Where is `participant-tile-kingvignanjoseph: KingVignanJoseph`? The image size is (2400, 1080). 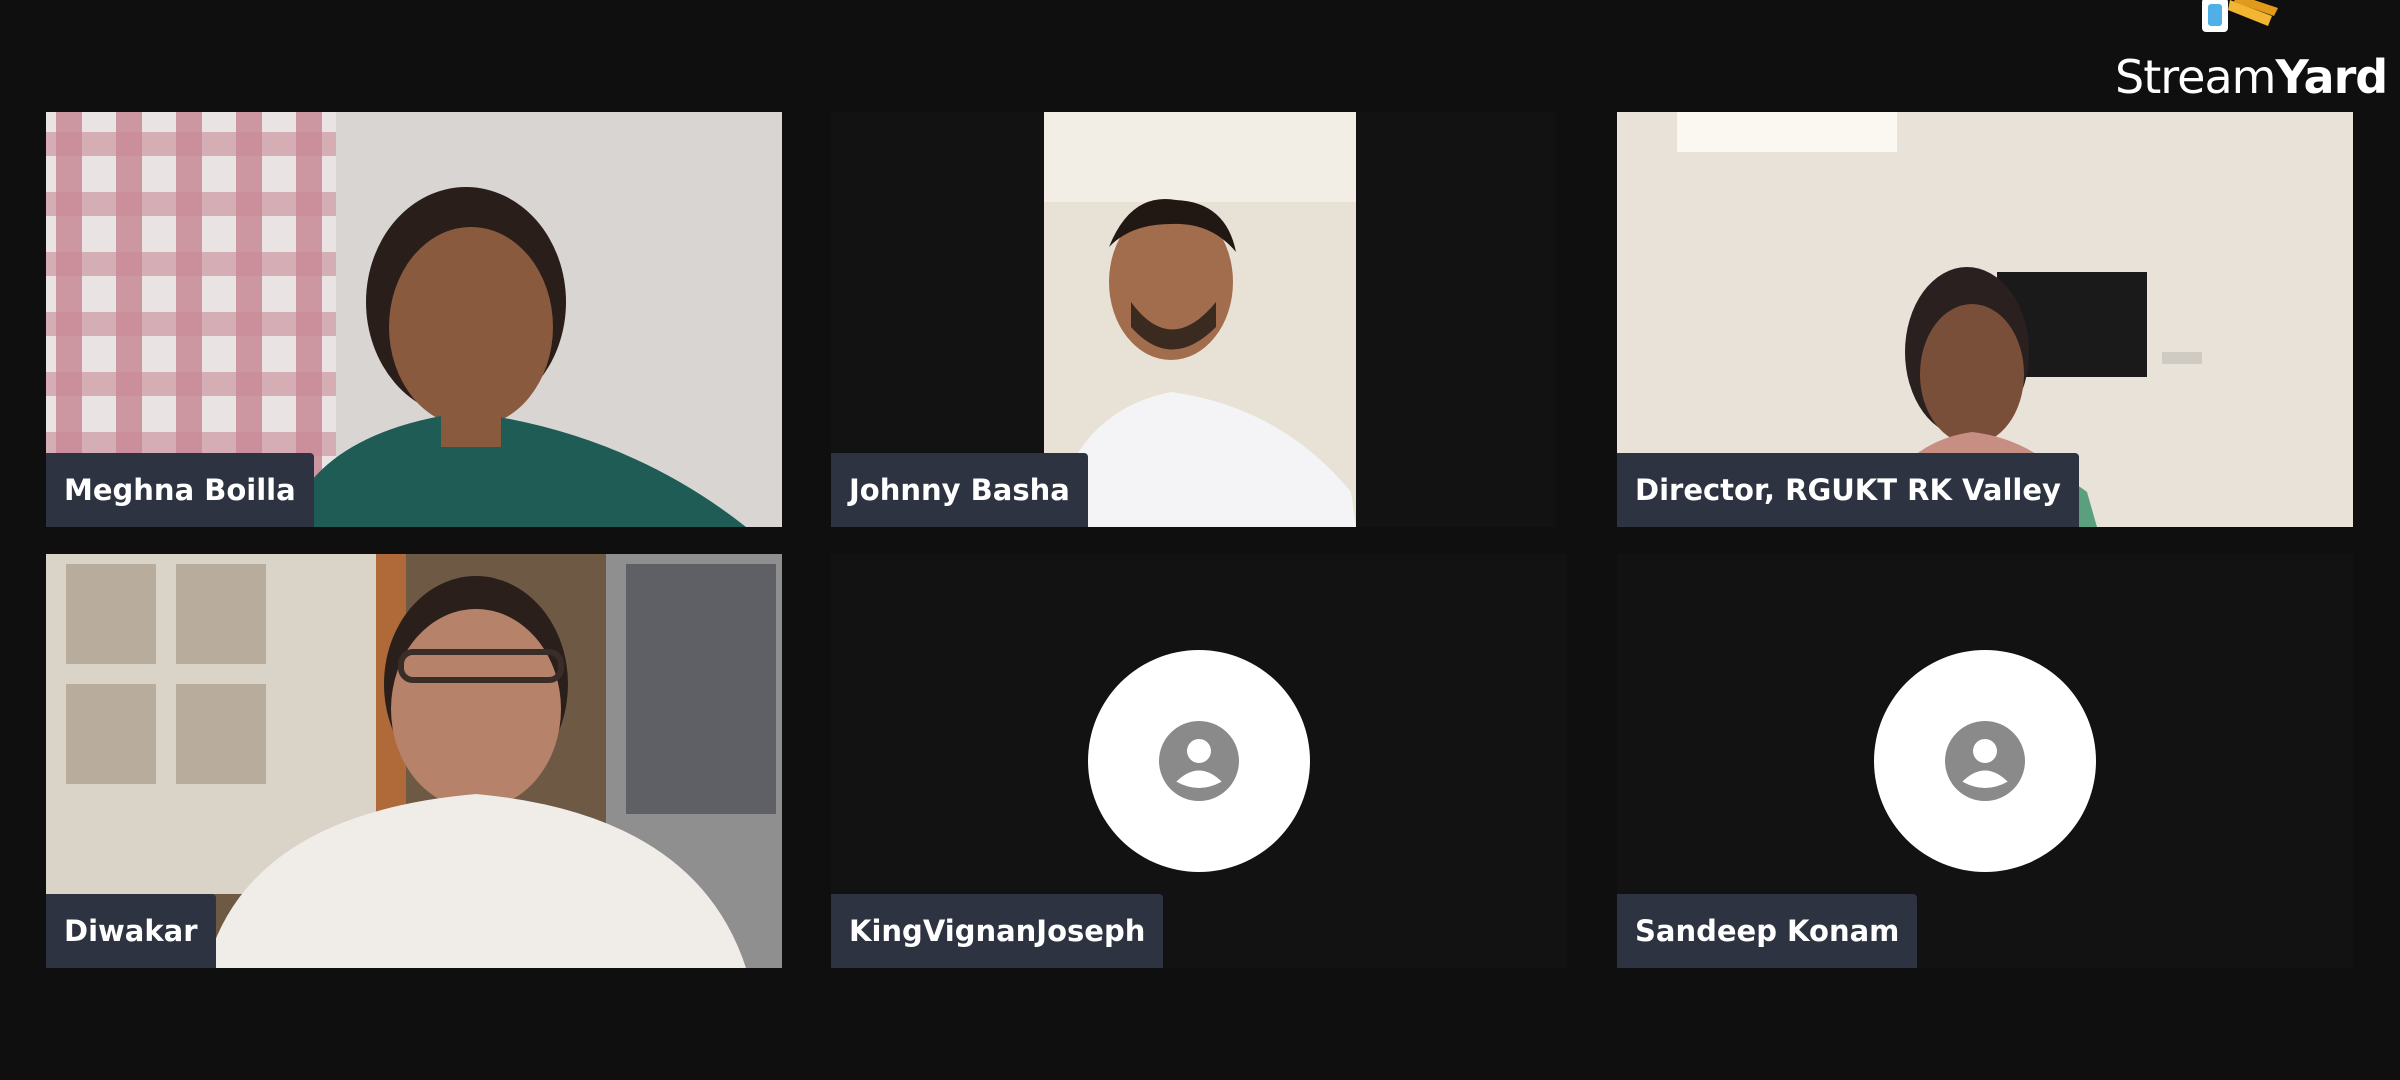
participant-tile-kingvignanjoseph: KingVignanJoseph is located at coordinates (1199, 761).